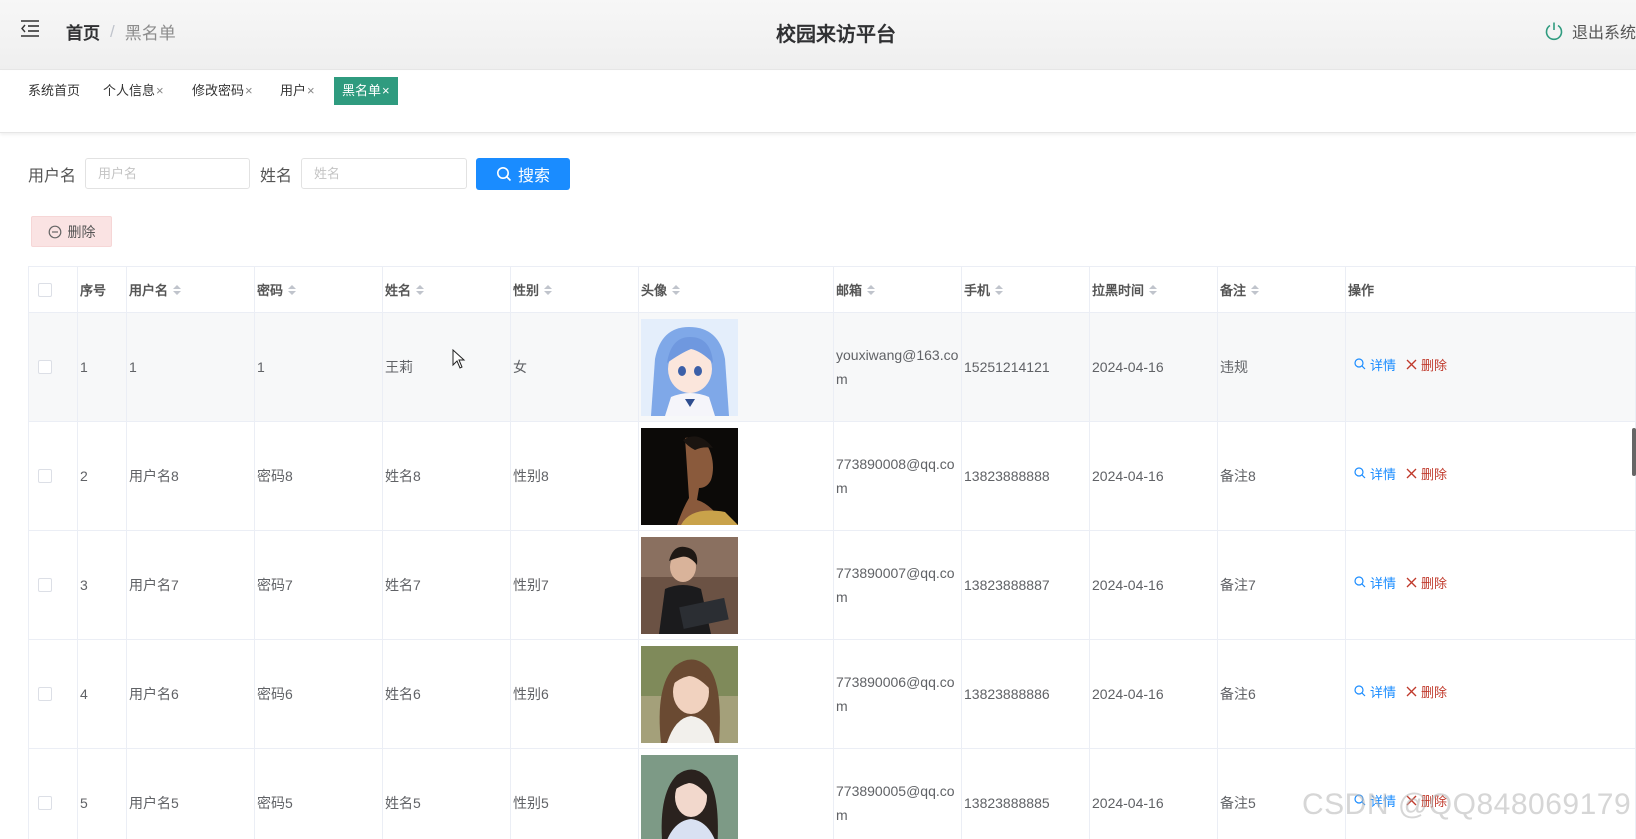  What do you see at coordinates (81, 231) in the screenshot?
I see `batch-delete-label: 删除` at bounding box center [81, 231].